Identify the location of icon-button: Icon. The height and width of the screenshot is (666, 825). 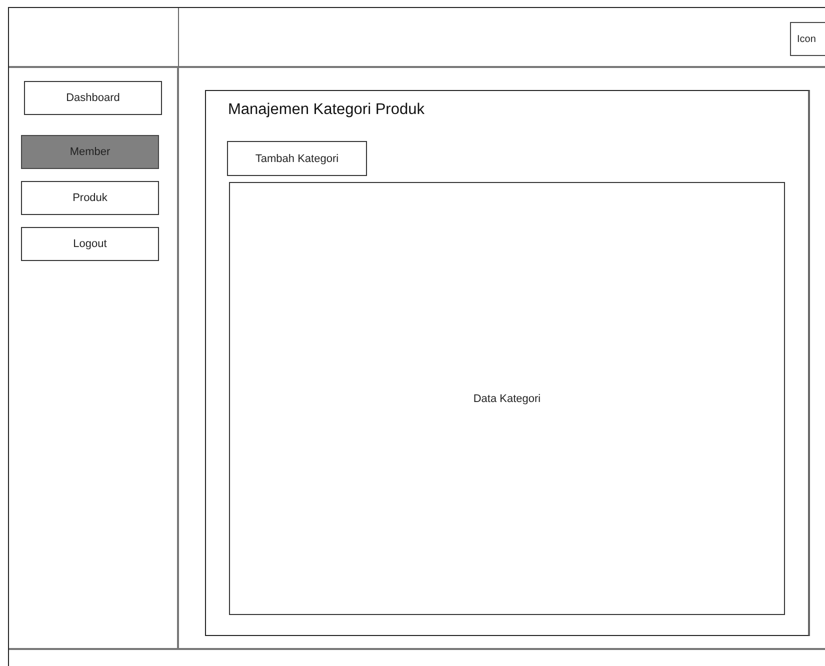
(807, 39).